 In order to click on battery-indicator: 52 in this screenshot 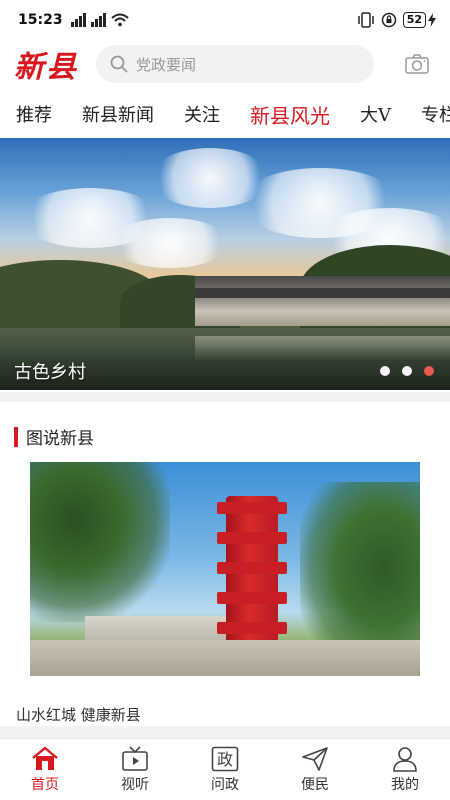, I will do `click(419, 20)`.